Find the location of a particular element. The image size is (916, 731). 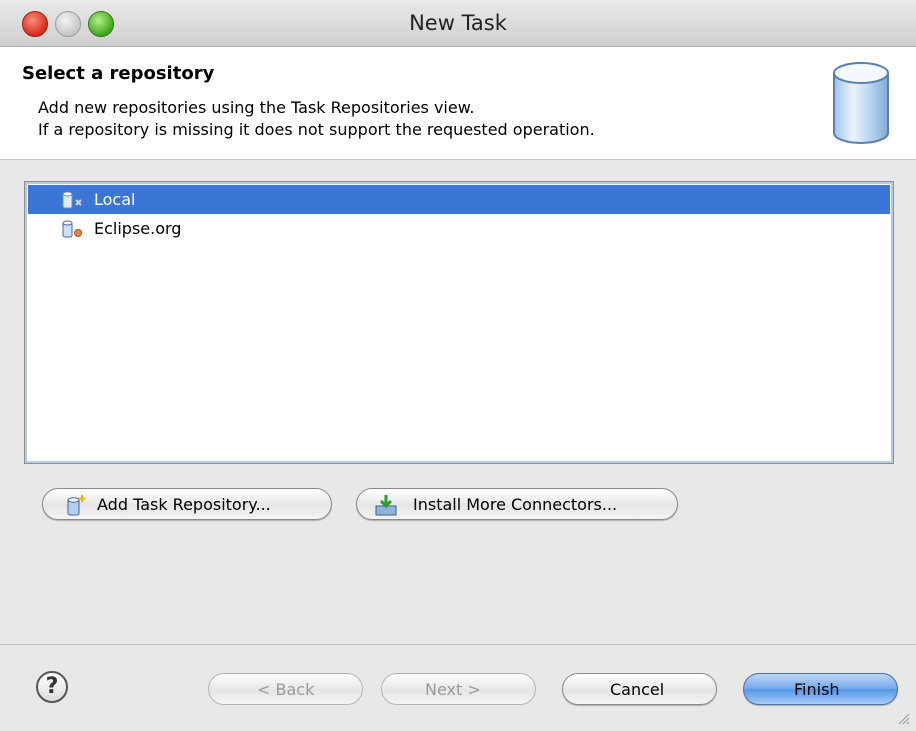

next-label: Next > is located at coordinates (453, 689).